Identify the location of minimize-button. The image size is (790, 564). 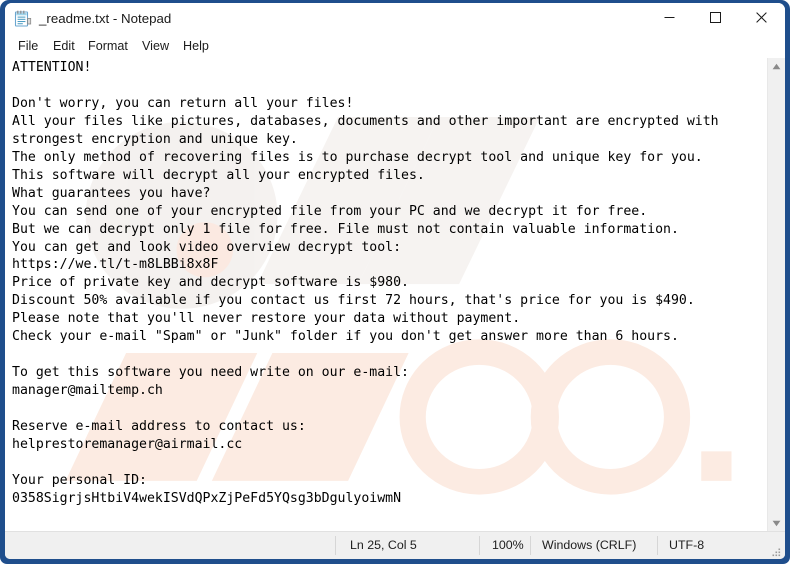
(669, 18).